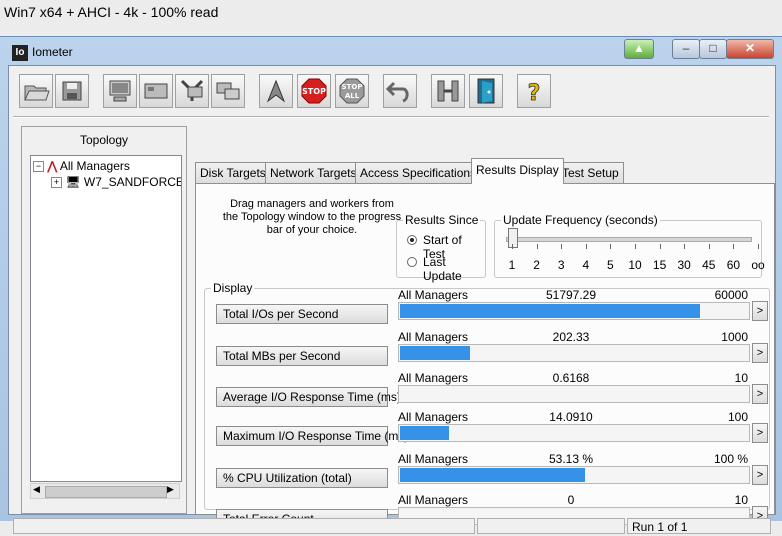  What do you see at coordinates (392, 527) in the screenshot?
I see `status-bar: Run 1 of 1` at bounding box center [392, 527].